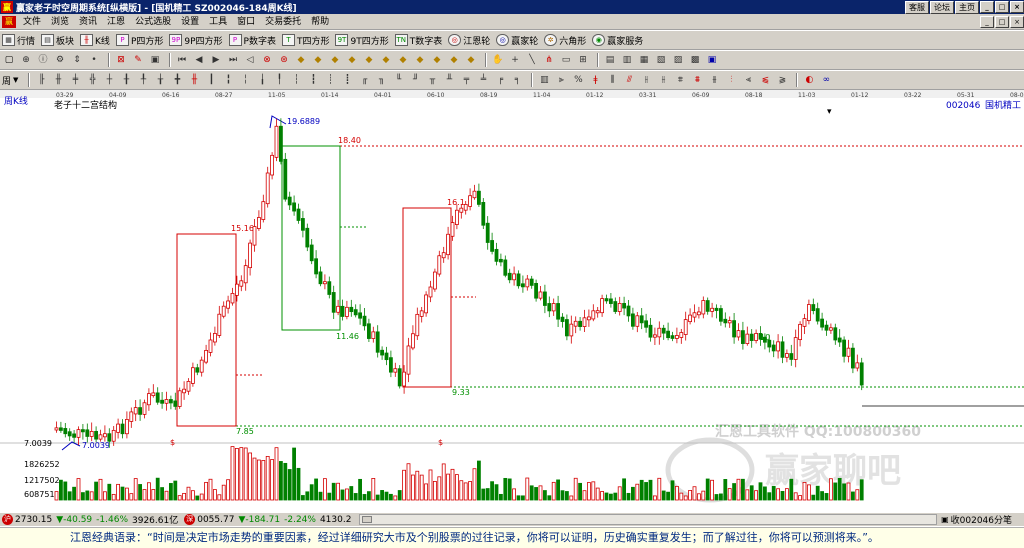 This screenshot has height=548, width=1024. Describe the element at coordinates (284, 60) in the screenshot. I see `mark-icon: ⊛` at that location.